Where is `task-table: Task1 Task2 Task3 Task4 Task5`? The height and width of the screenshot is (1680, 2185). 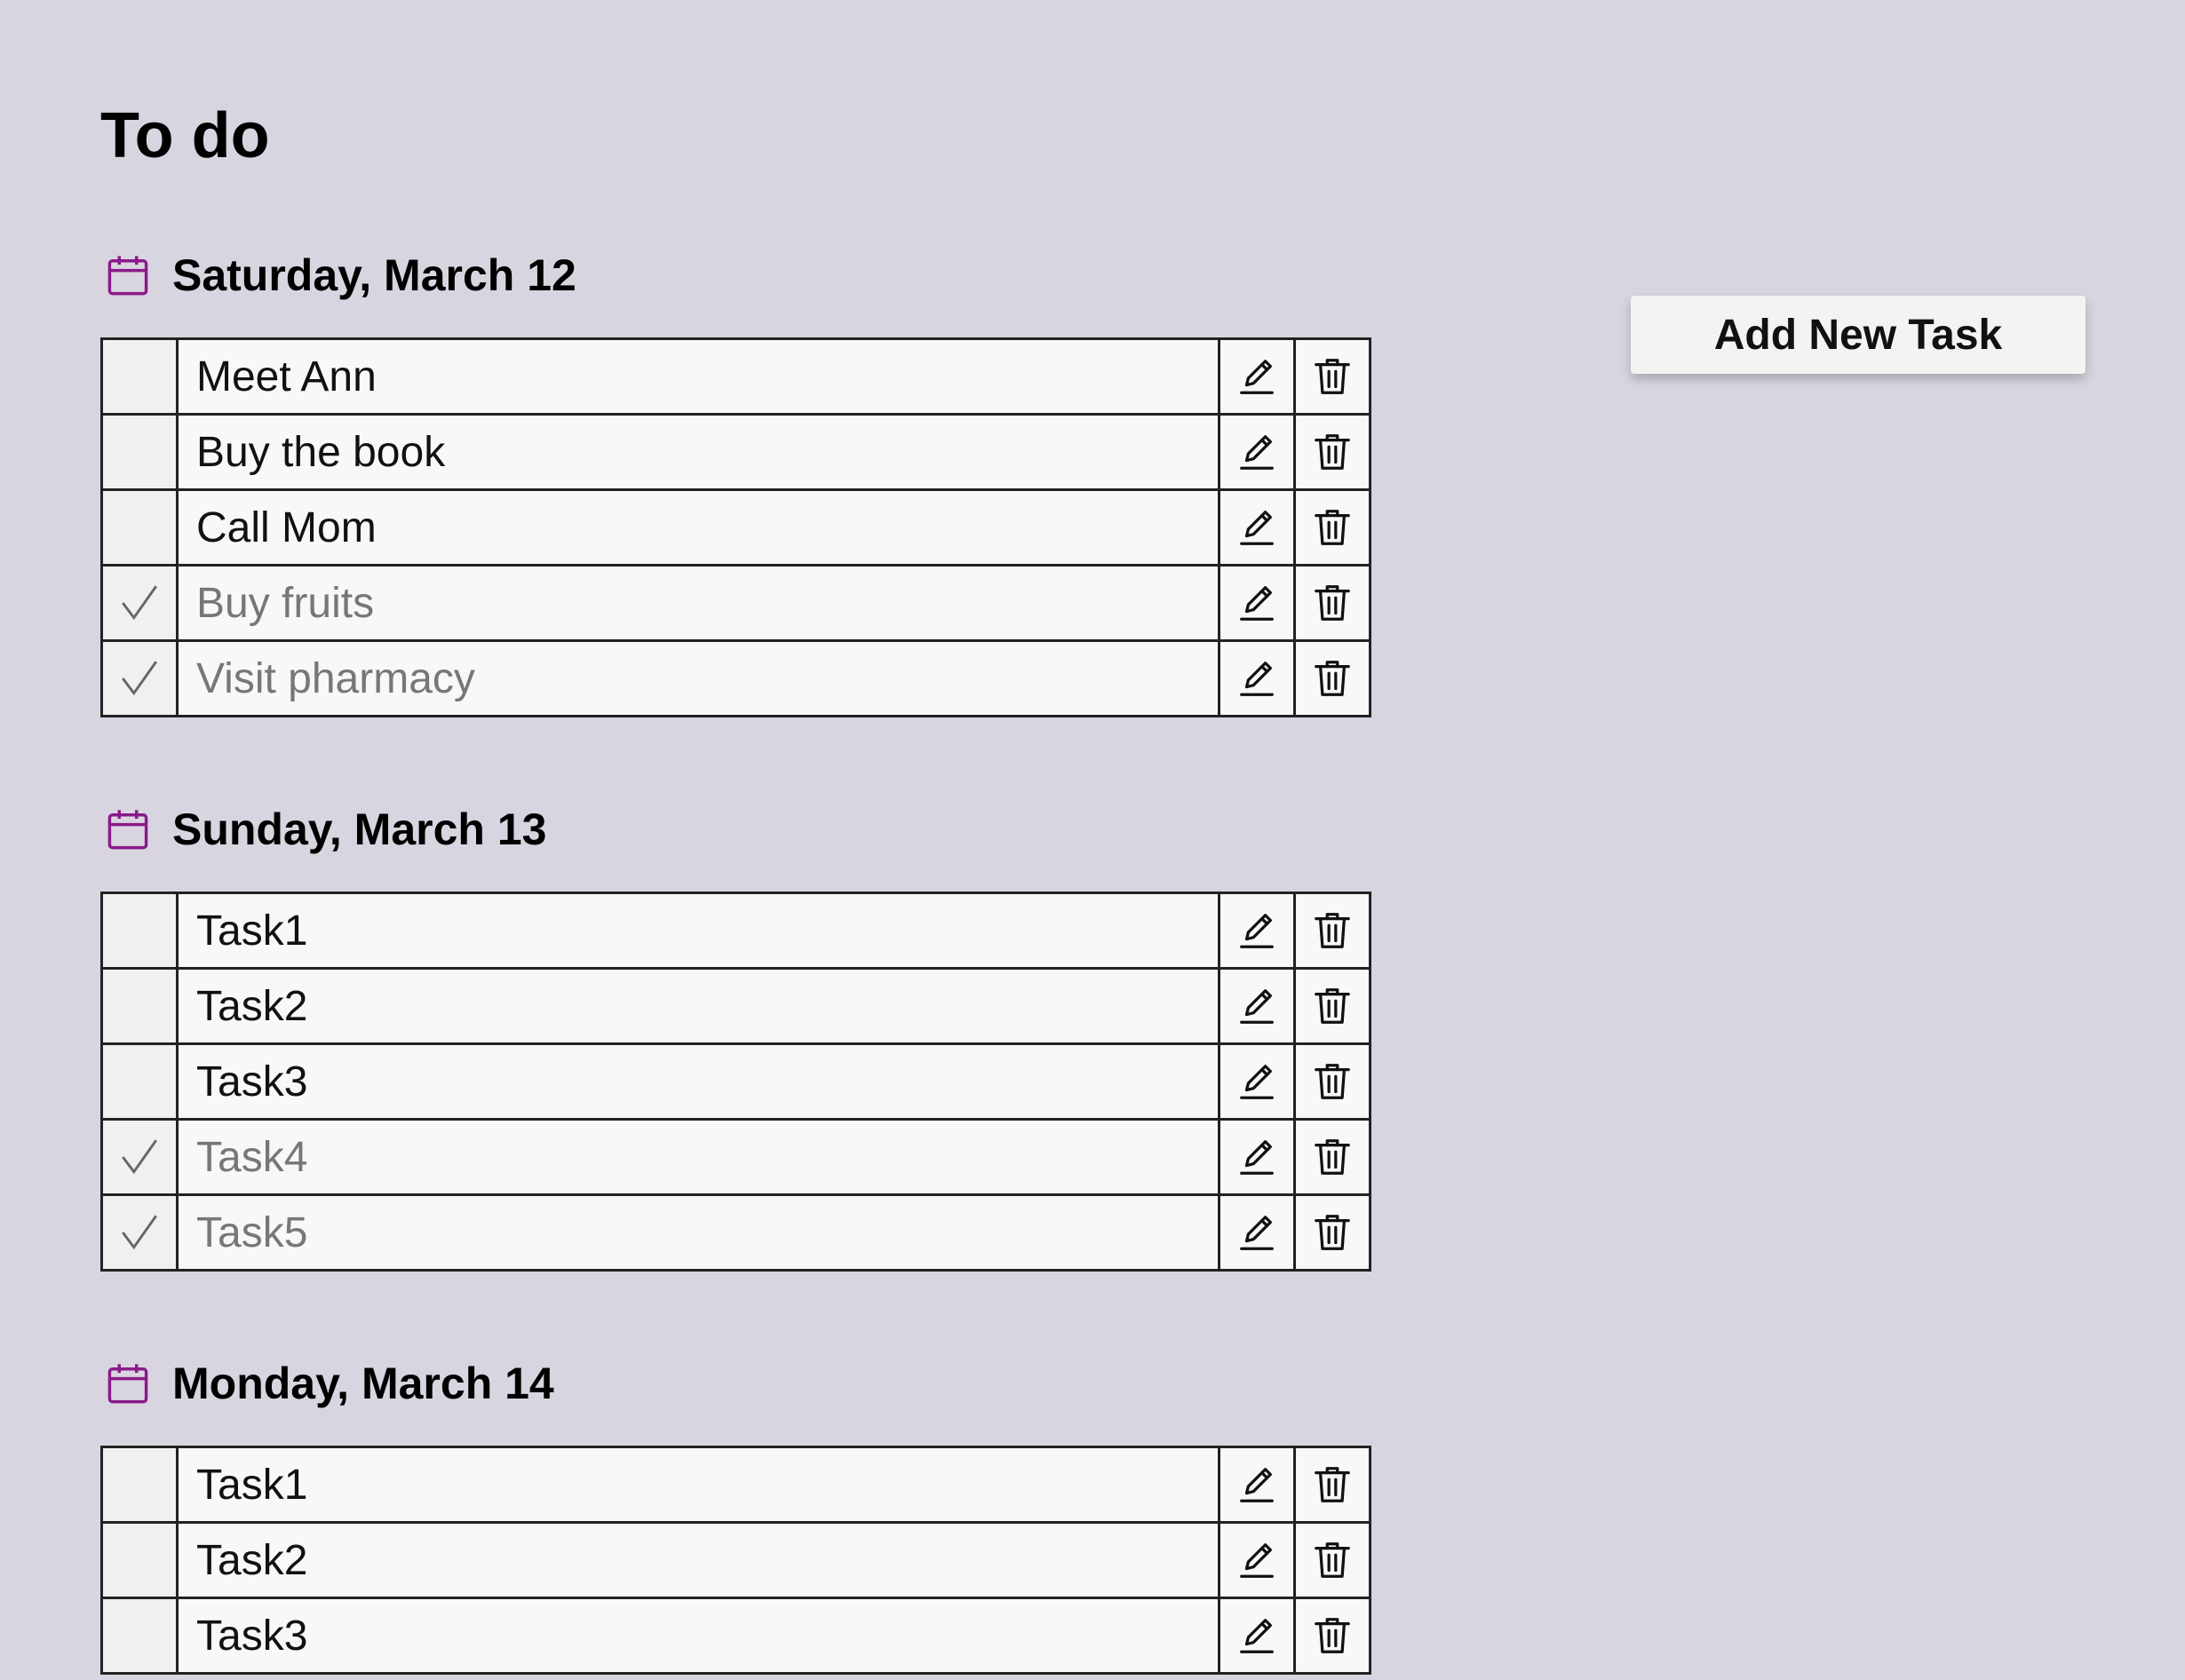 task-table: Task1 Task2 Task3 Task4 Task5 is located at coordinates (735, 1082).